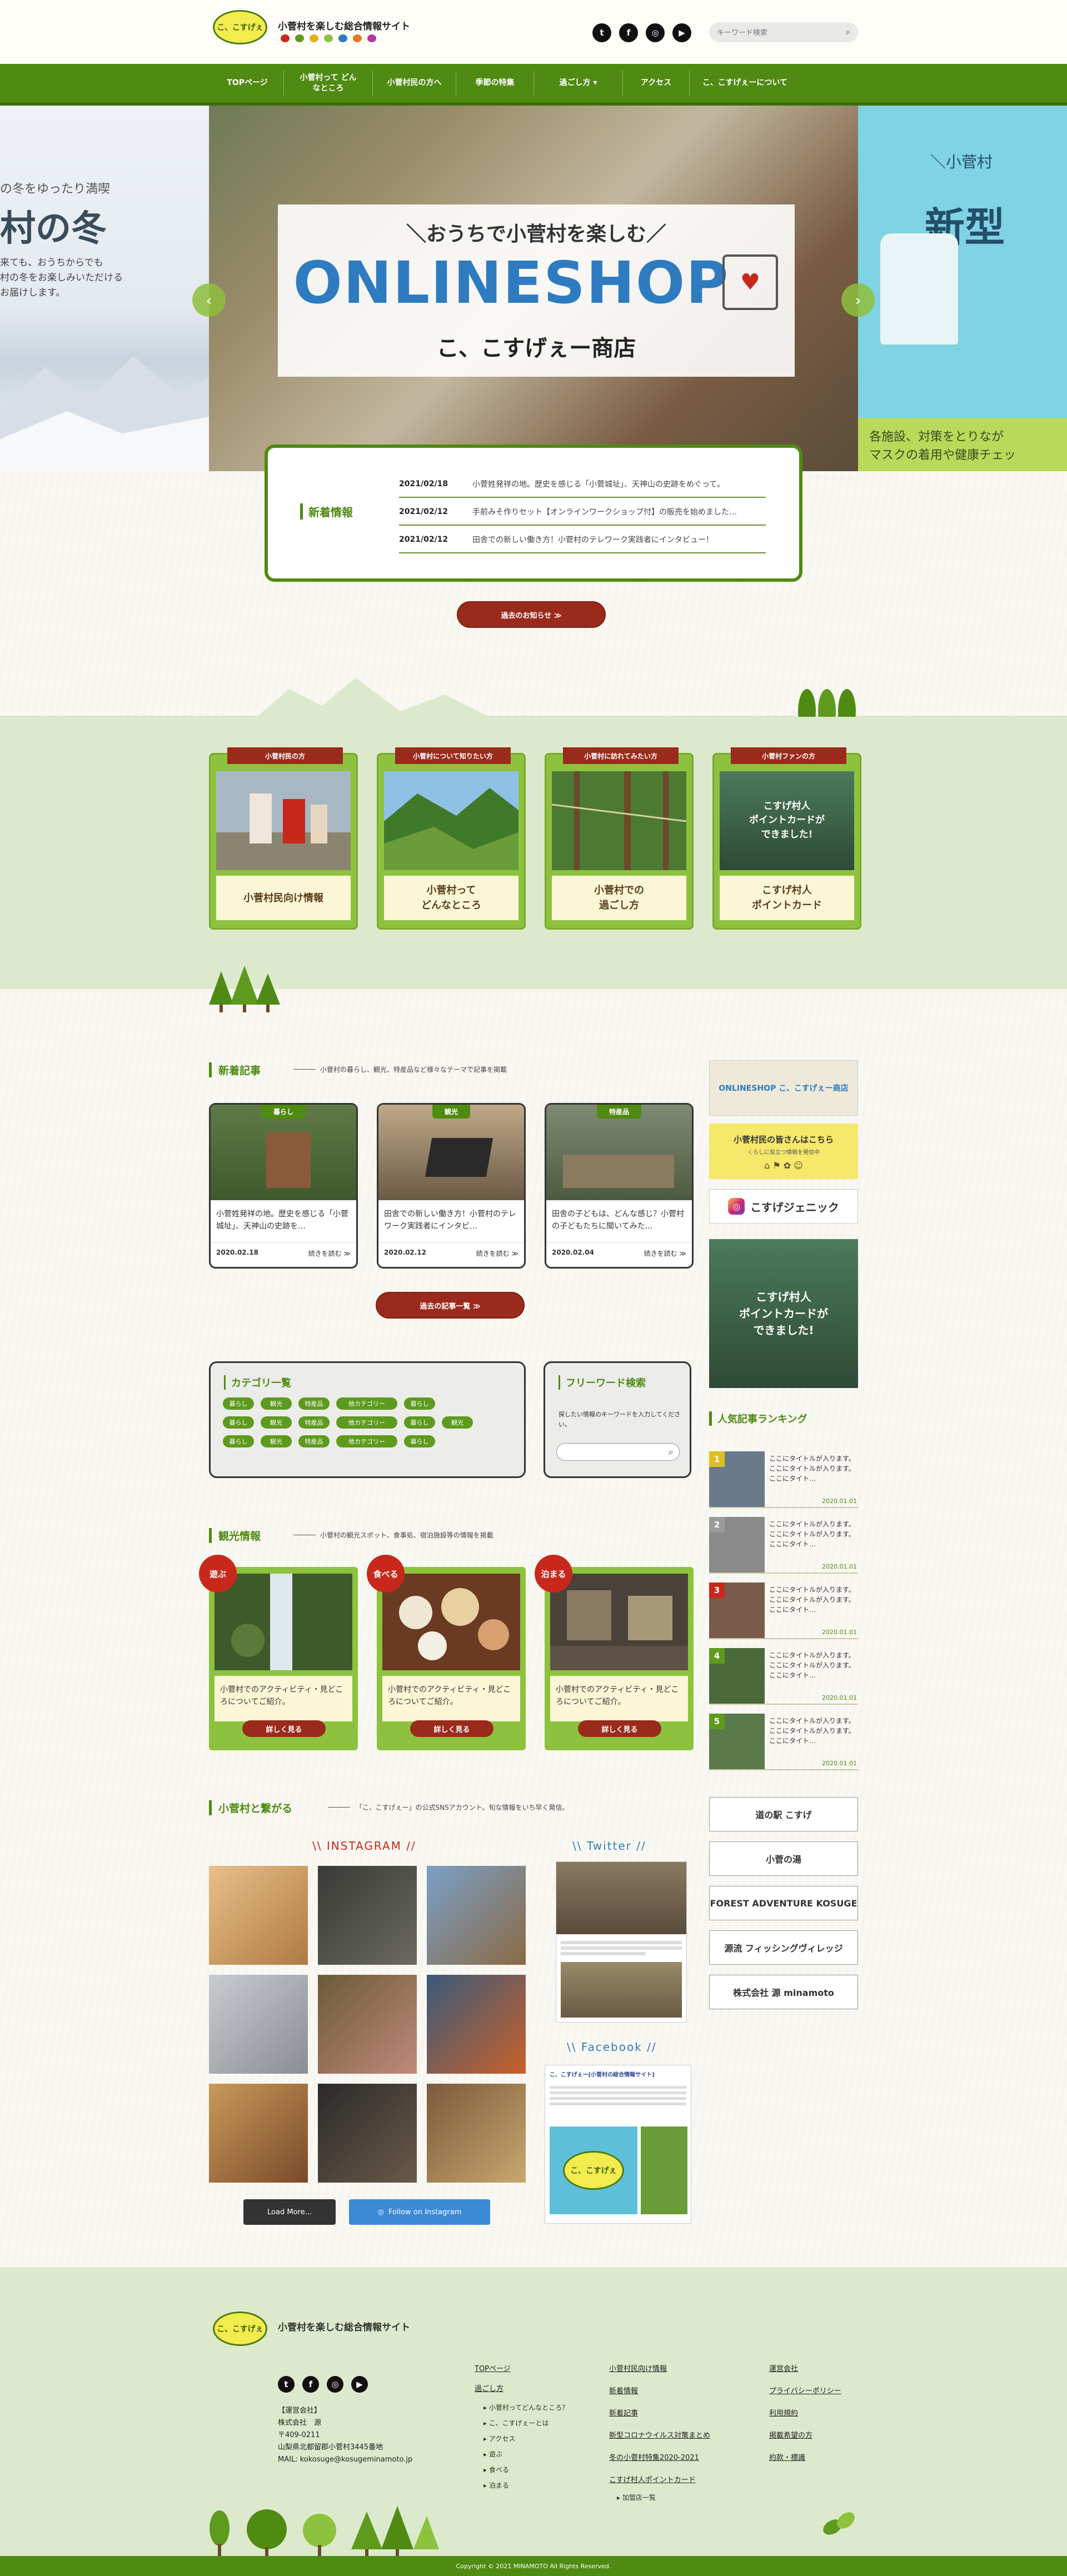 This screenshot has height=2576, width=1067. What do you see at coordinates (619, 1451) in the screenshot?
I see `freeword-input` at bounding box center [619, 1451].